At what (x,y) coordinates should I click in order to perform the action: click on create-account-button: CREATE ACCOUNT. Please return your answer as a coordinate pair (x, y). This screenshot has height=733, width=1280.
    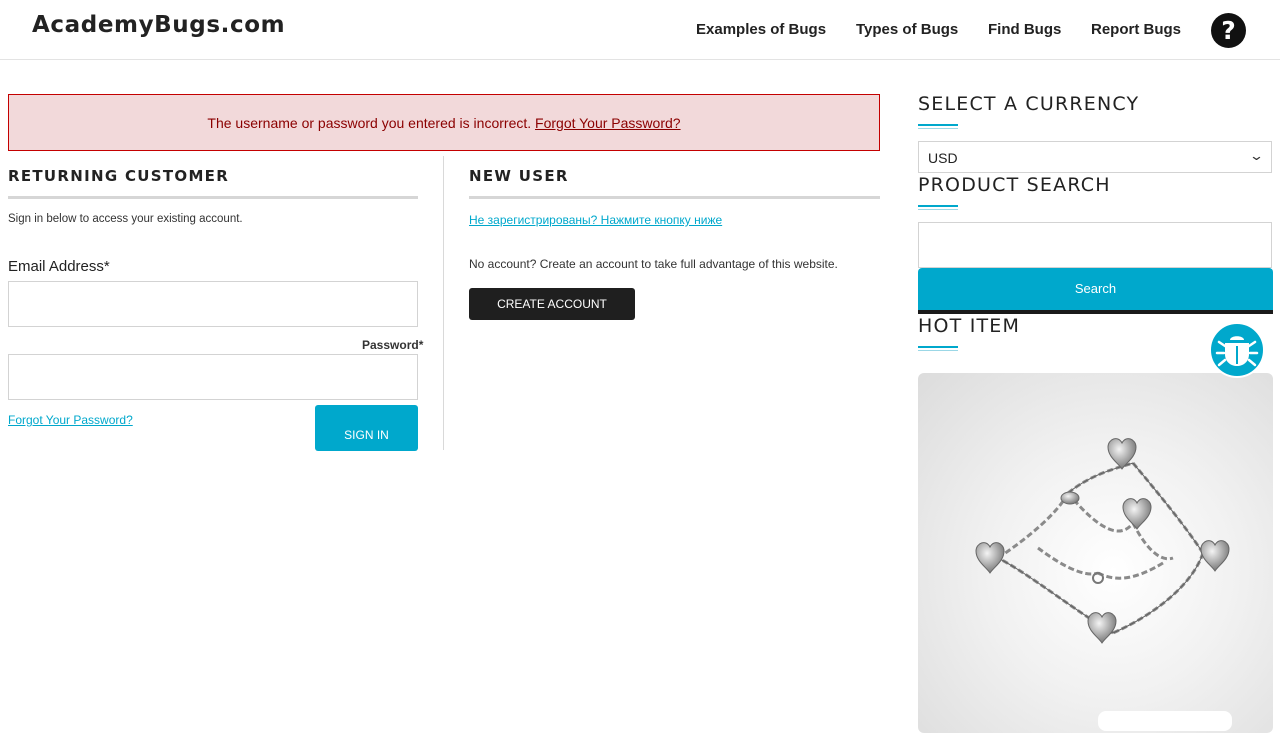
    Looking at the image, I should click on (552, 304).